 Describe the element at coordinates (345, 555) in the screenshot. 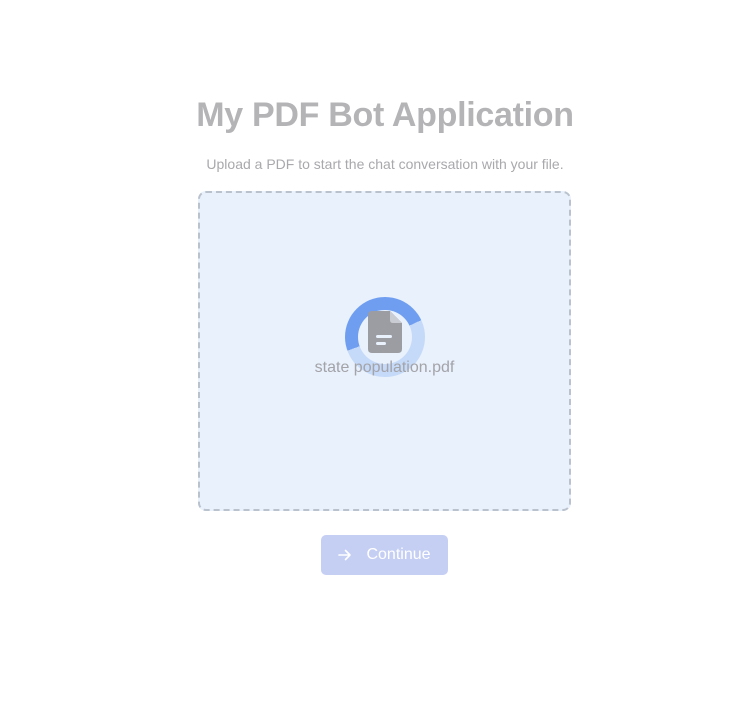

I see `arrow-right-icon` at that location.